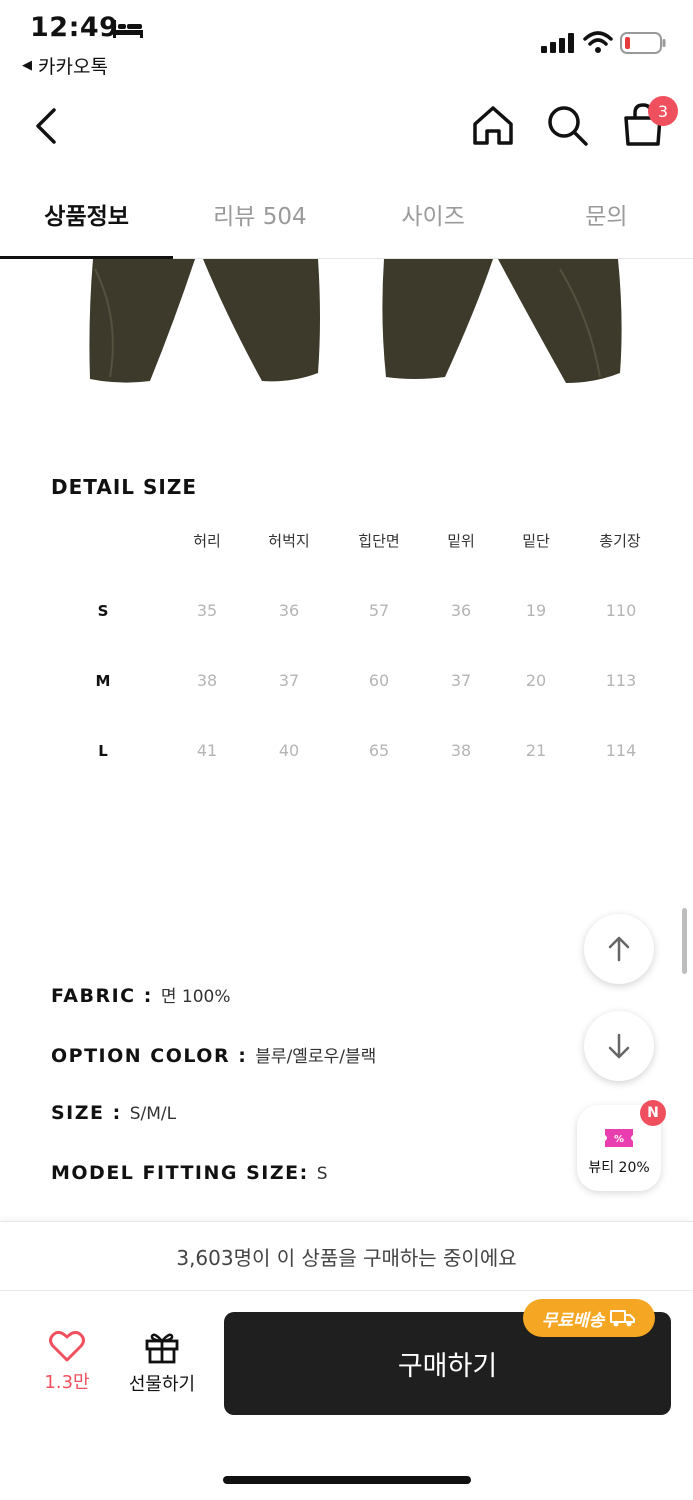 Image resolution: width=693 pixels, height=1500 pixels. Describe the element at coordinates (536, 750) in the screenshot. I see `size-cell: 21` at that location.